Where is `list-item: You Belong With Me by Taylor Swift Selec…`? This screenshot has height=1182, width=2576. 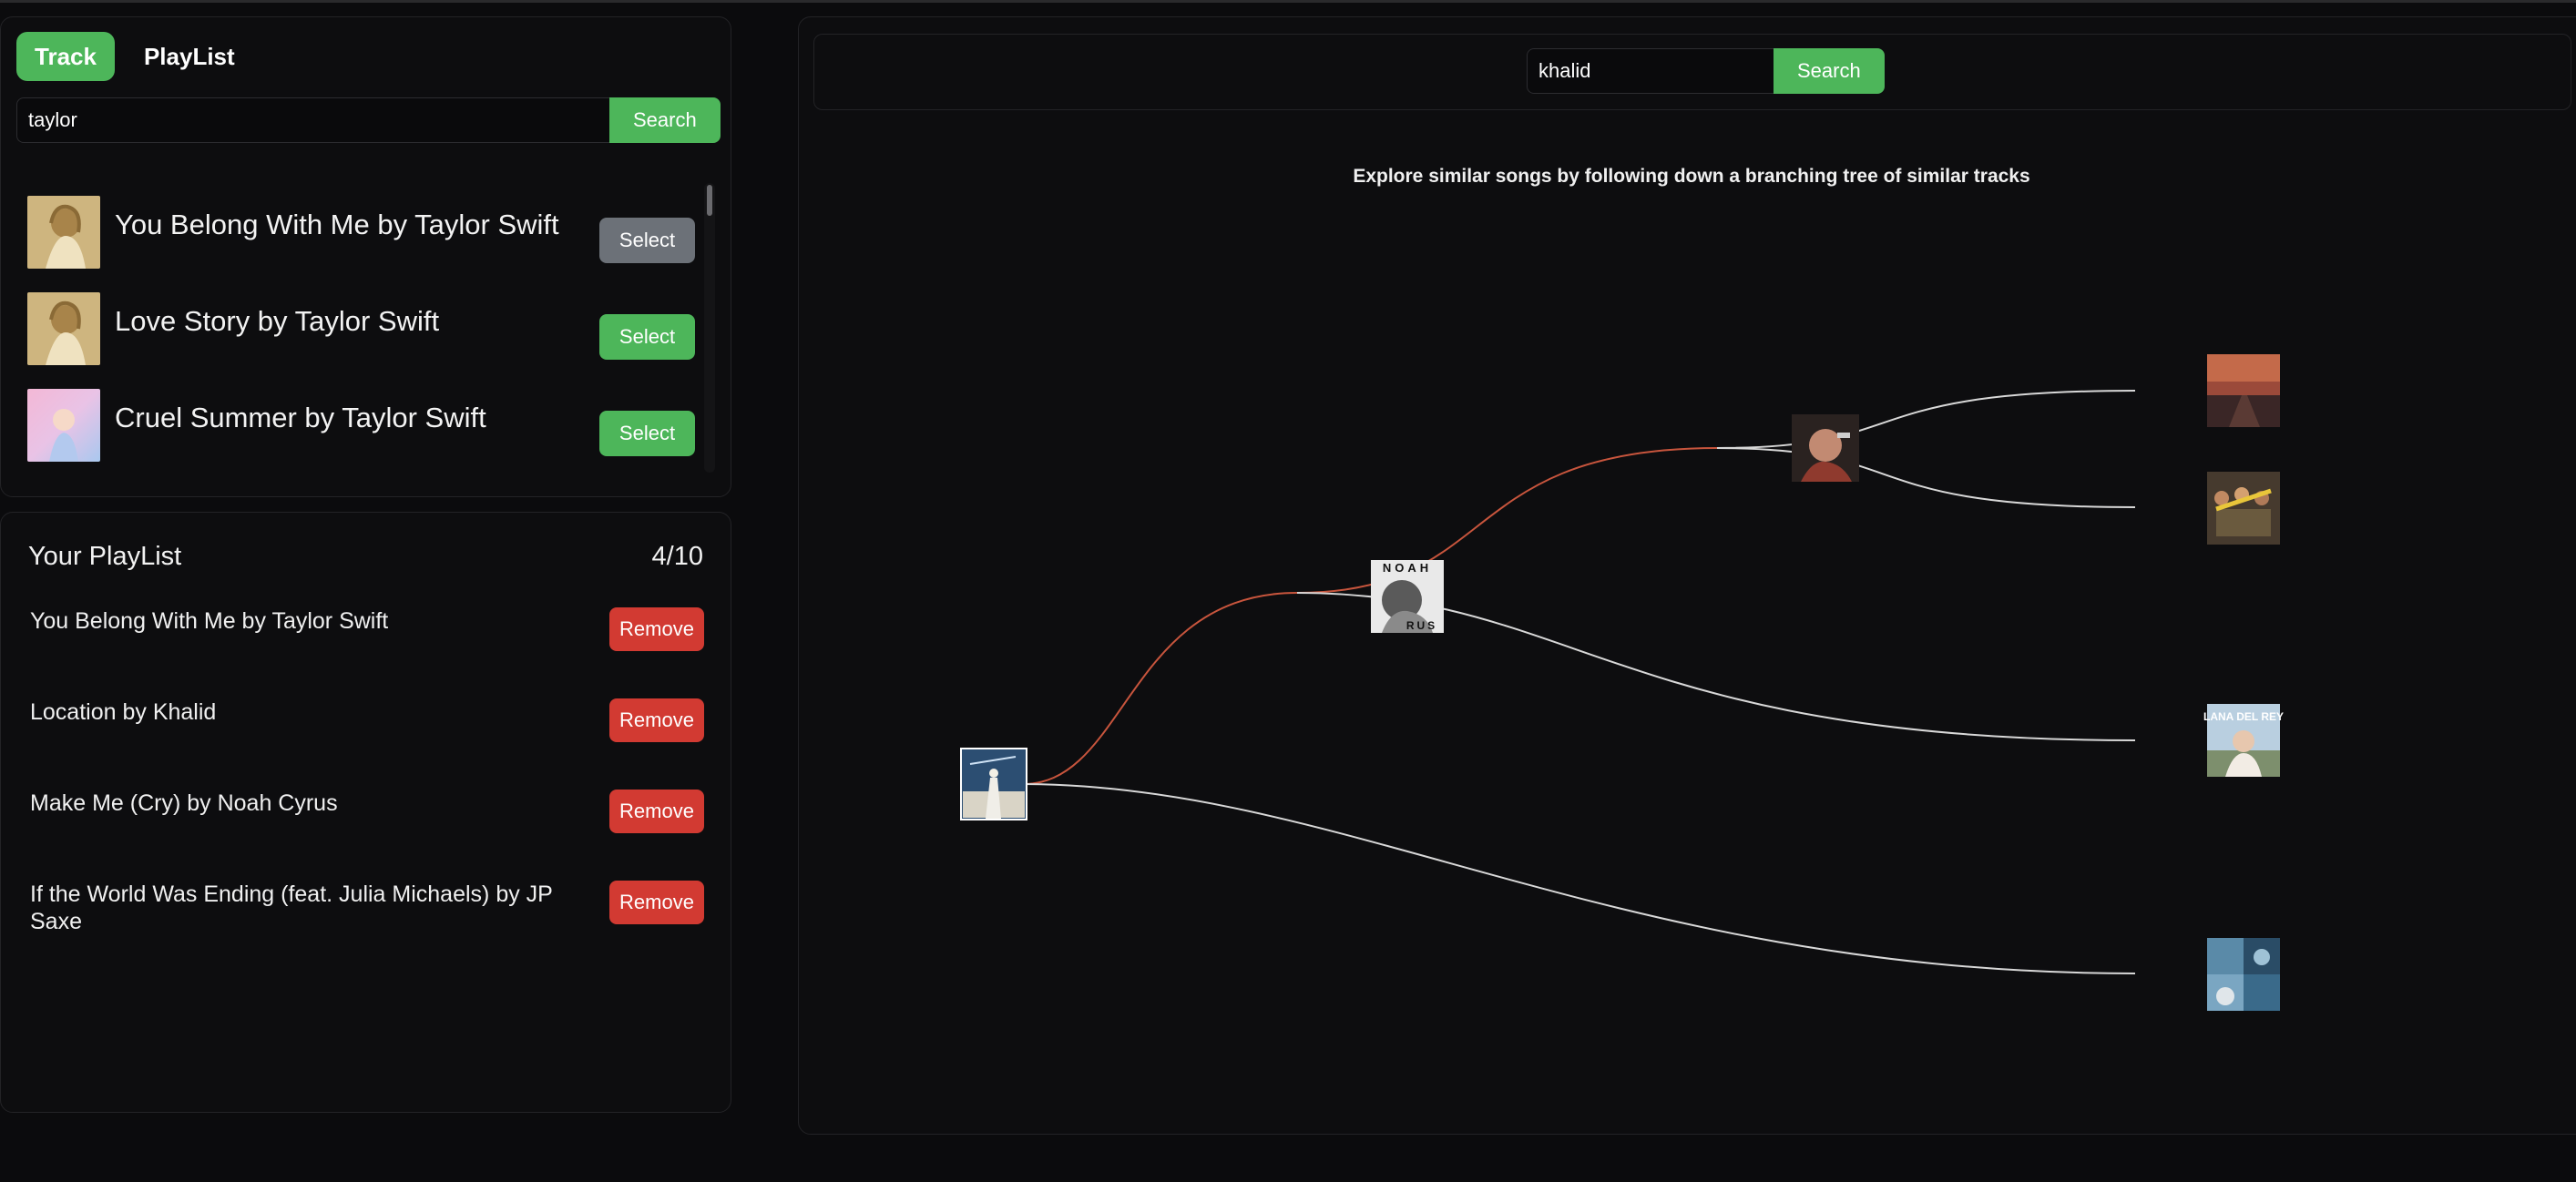
list-item: You Belong With Me by Taylor Swift Selec… is located at coordinates (362, 233).